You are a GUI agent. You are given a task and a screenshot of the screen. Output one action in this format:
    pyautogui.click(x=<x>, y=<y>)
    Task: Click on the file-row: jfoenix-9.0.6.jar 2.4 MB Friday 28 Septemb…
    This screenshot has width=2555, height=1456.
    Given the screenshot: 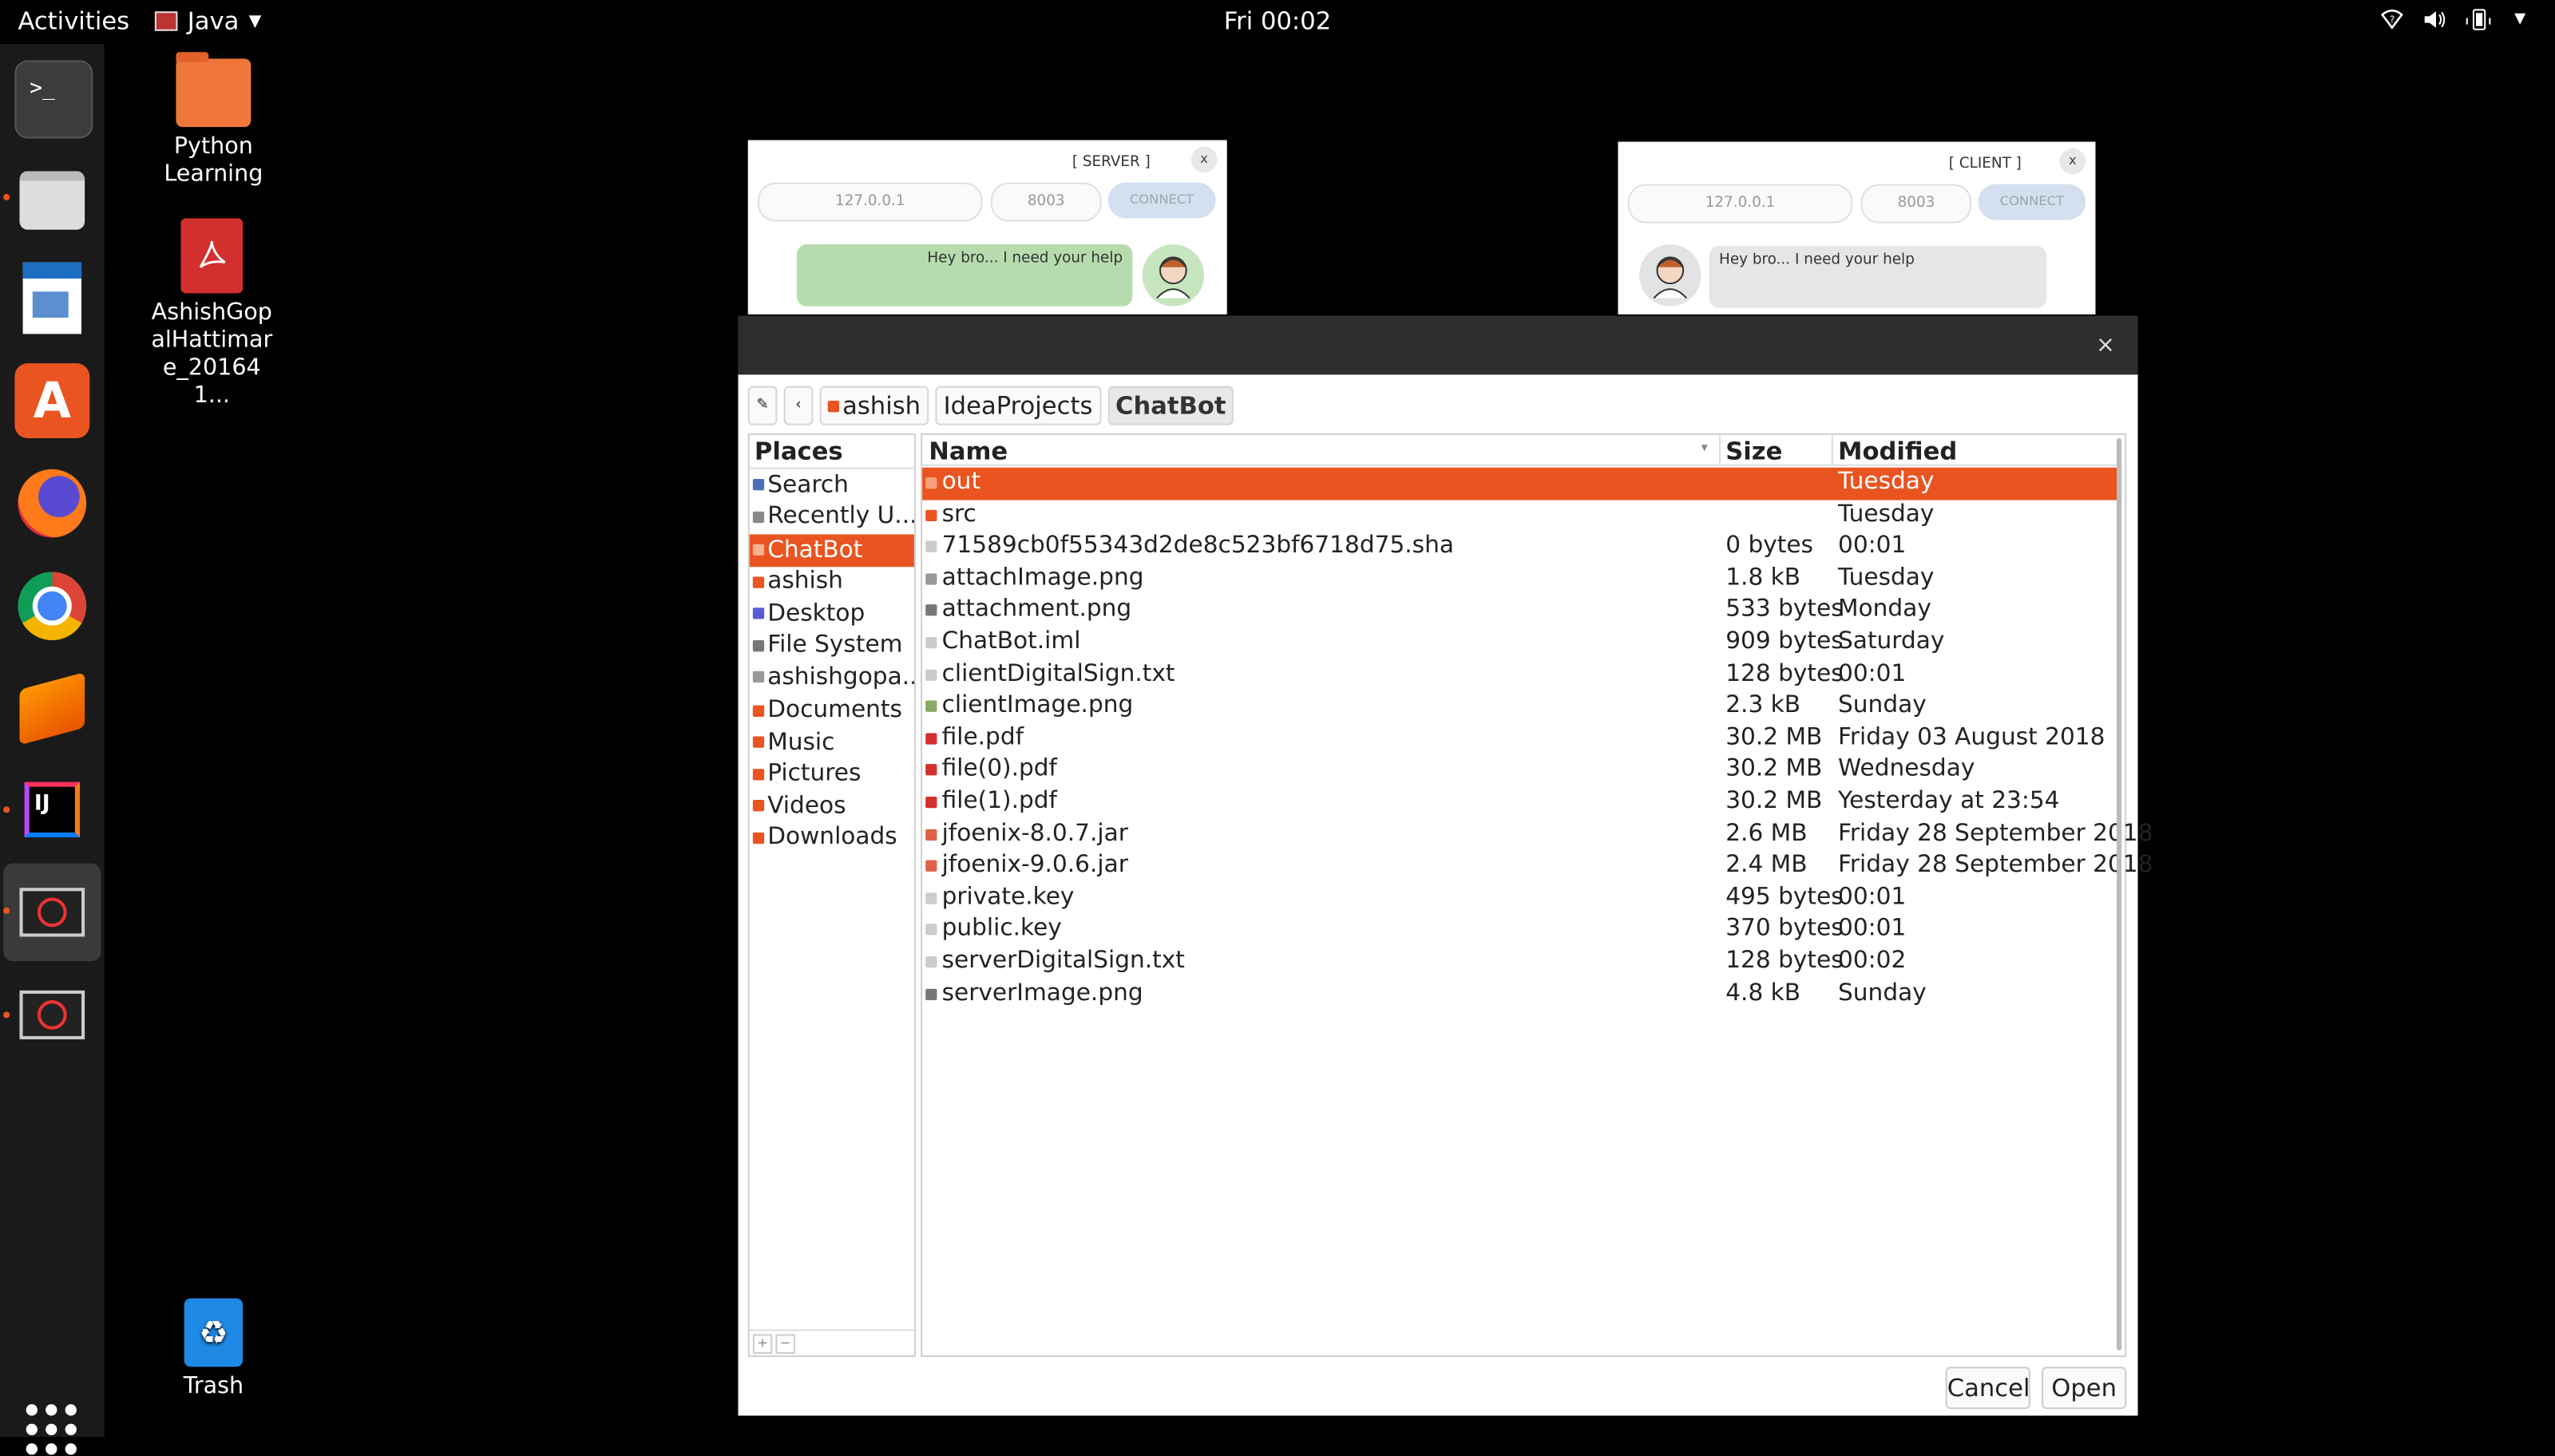 What is the action you would take?
    pyautogui.click(x=1537, y=867)
    